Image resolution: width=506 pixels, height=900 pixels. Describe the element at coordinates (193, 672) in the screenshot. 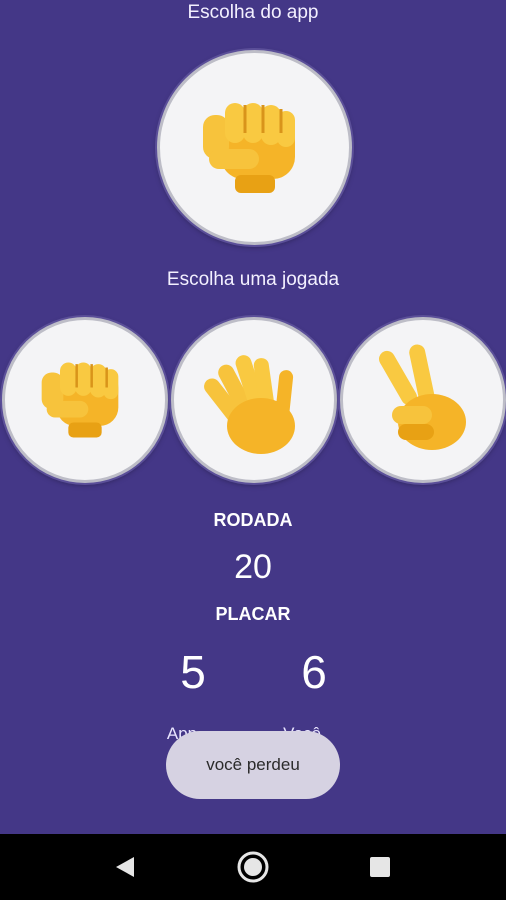

I see `app-score: 5` at that location.